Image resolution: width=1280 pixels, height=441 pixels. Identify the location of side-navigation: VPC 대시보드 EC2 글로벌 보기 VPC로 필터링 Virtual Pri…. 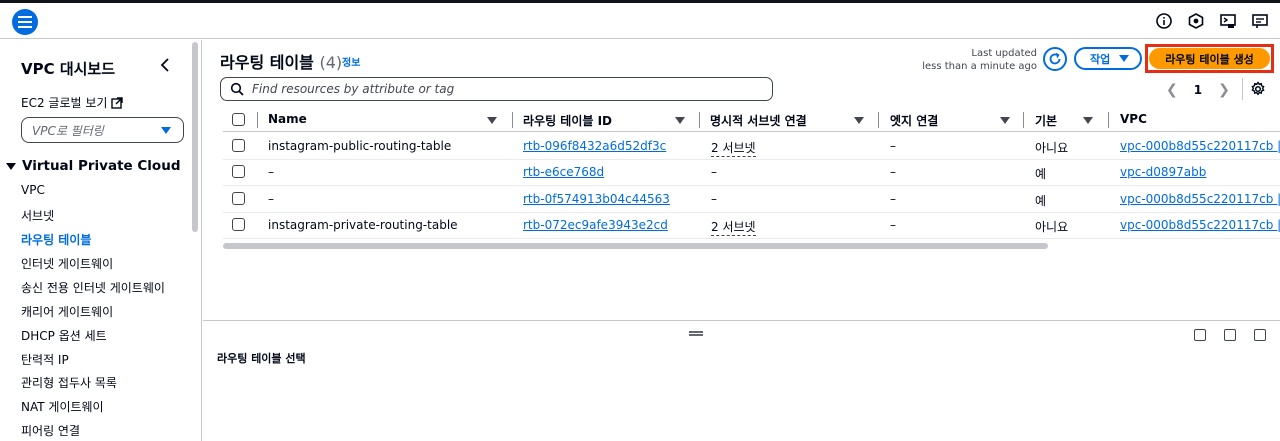
(101, 240).